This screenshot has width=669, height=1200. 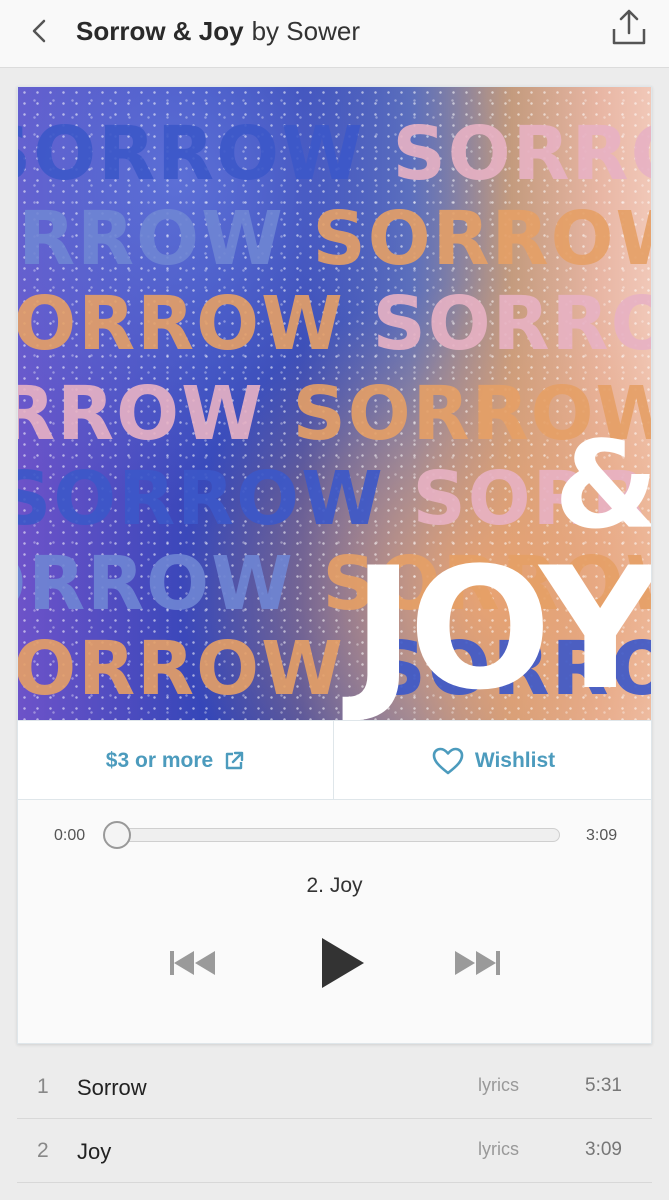 I want to click on progress-knob, so click(x=117, y=835).